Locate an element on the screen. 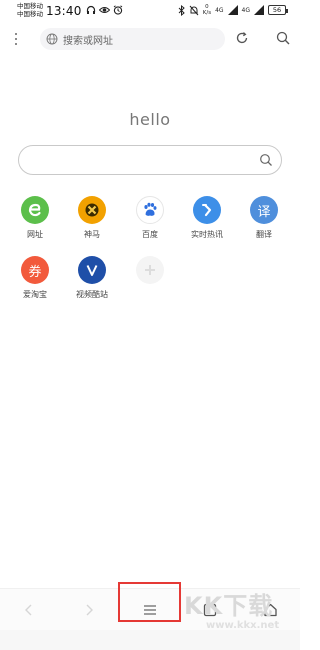 This screenshot has width=320, height=650. notification-icons is located at coordinates (104, 10).